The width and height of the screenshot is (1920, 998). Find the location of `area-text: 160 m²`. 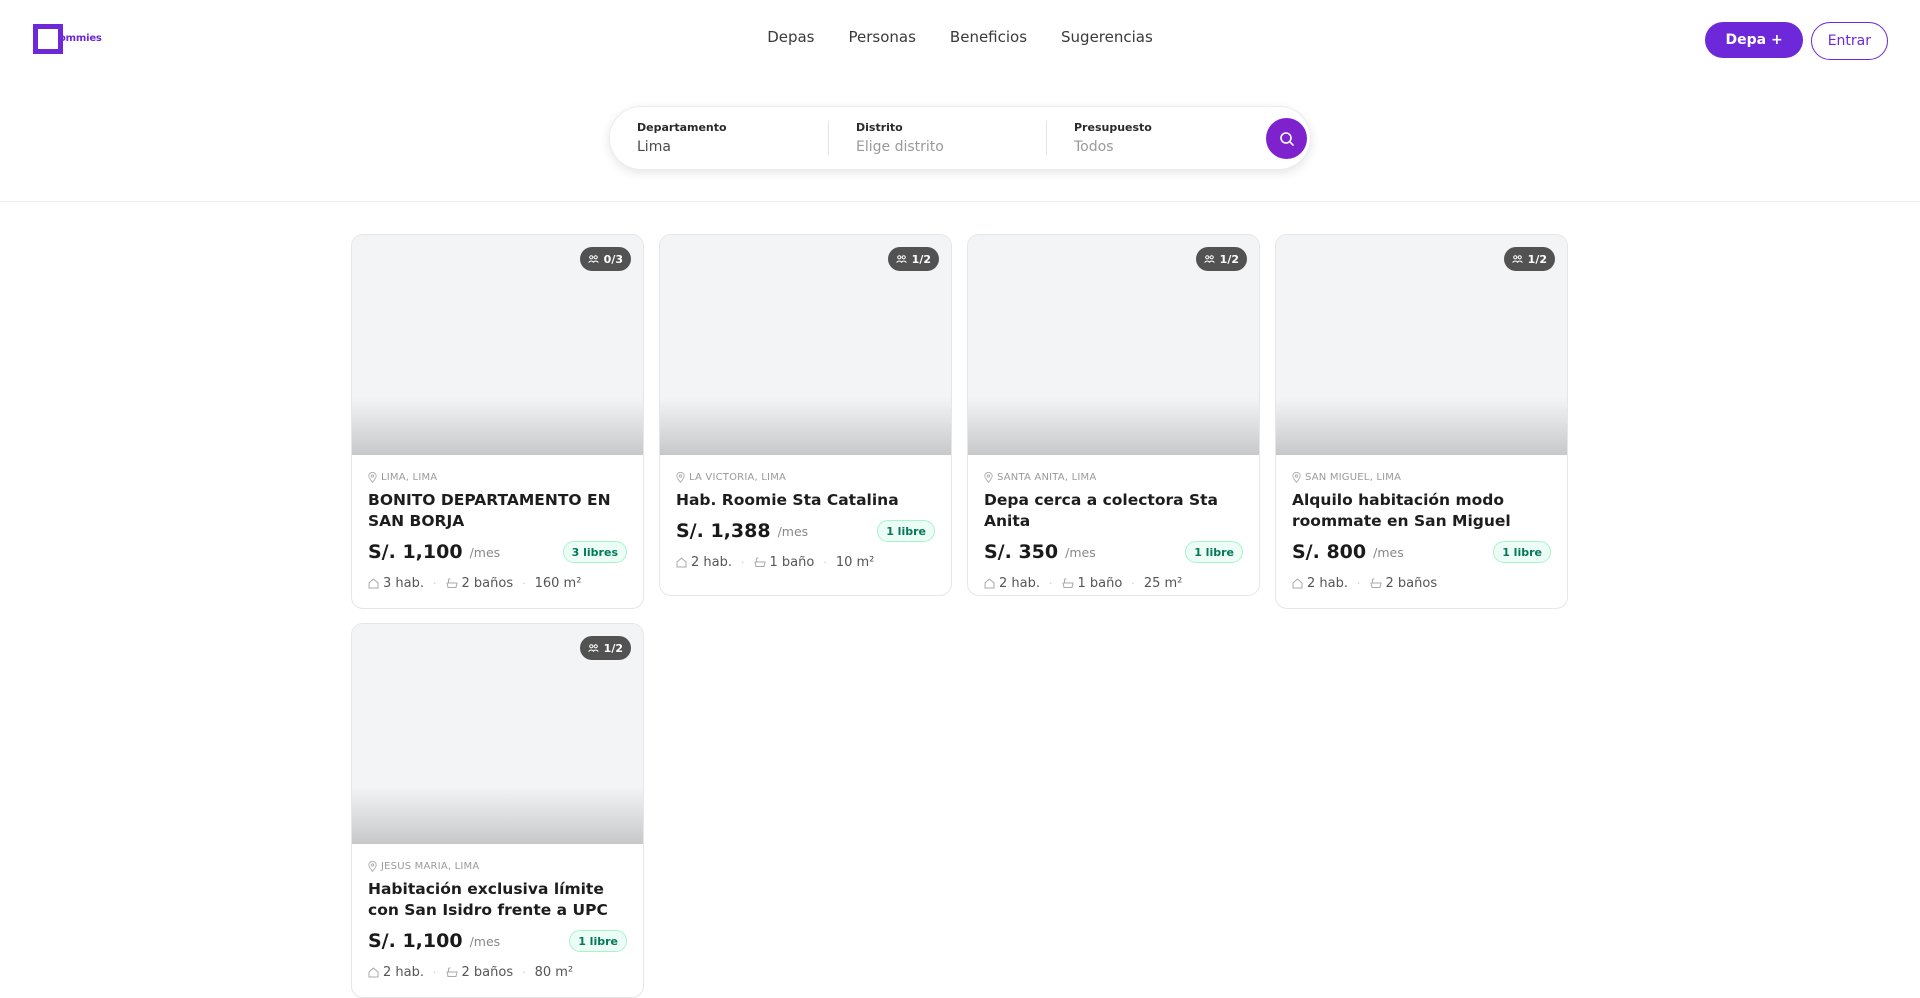

area-text: 160 m² is located at coordinates (558, 583).